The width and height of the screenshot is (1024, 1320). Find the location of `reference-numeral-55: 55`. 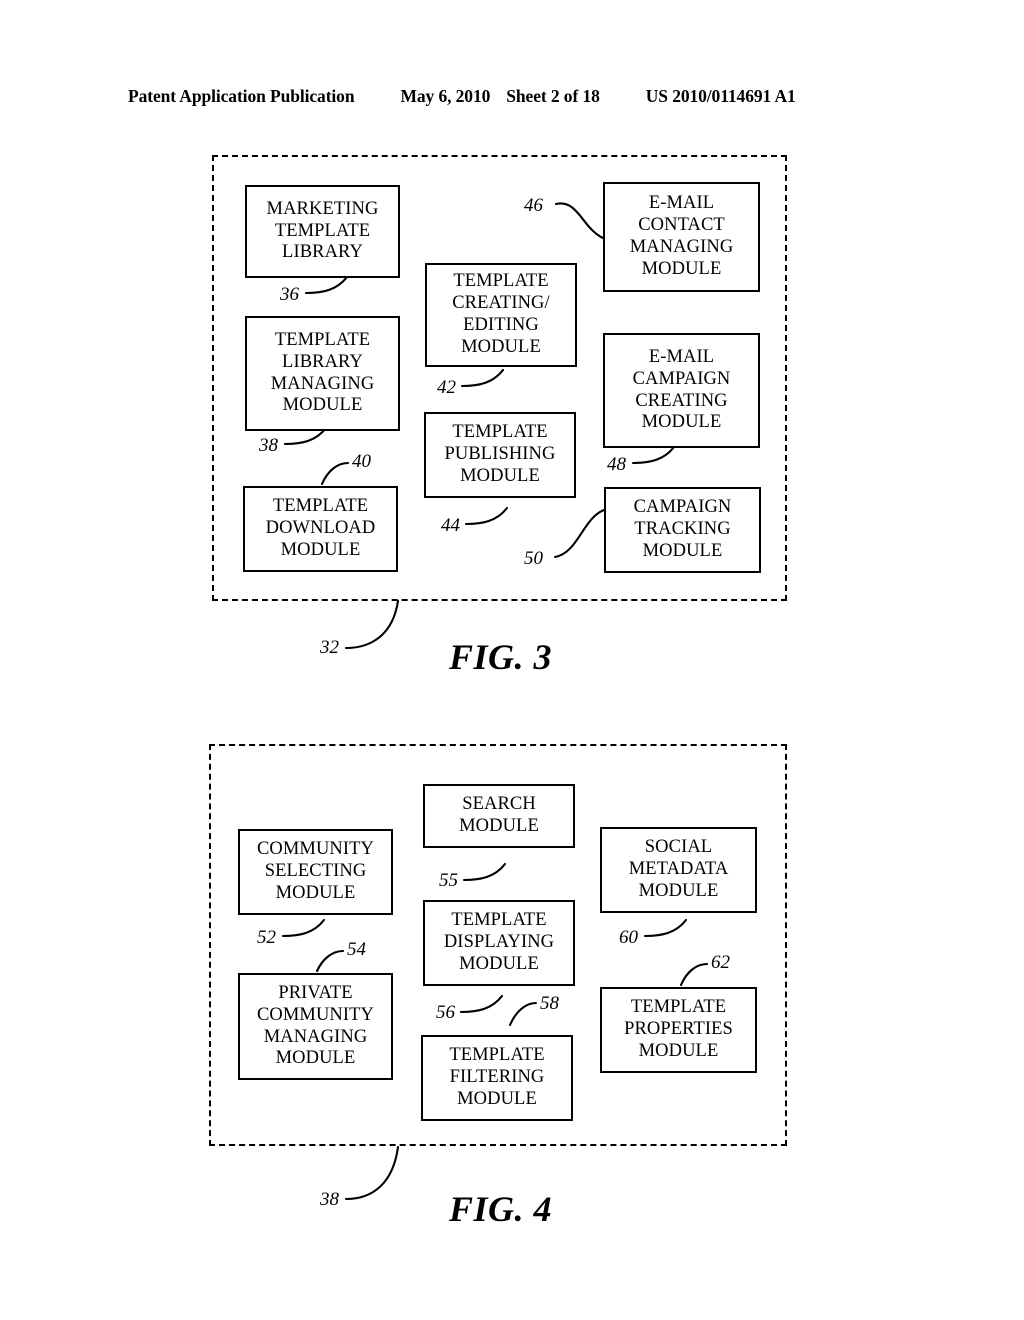

reference-numeral-55: 55 is located at coordinates (448, 880).